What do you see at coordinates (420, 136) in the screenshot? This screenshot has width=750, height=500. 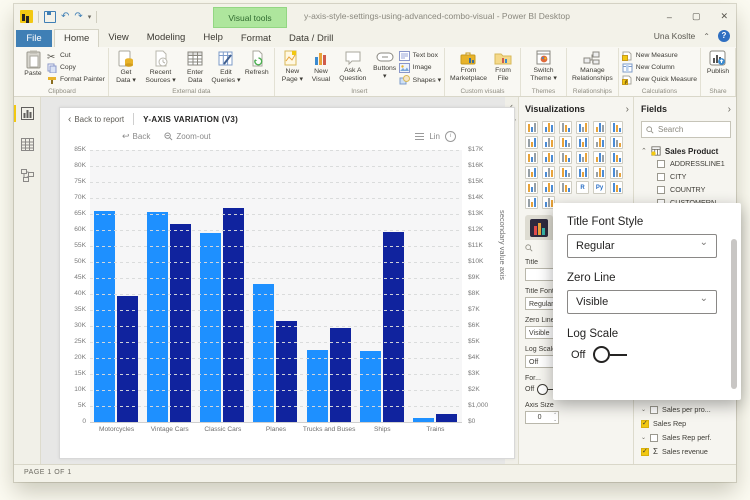 I see `list-icon` at bounding box center [420, 136].